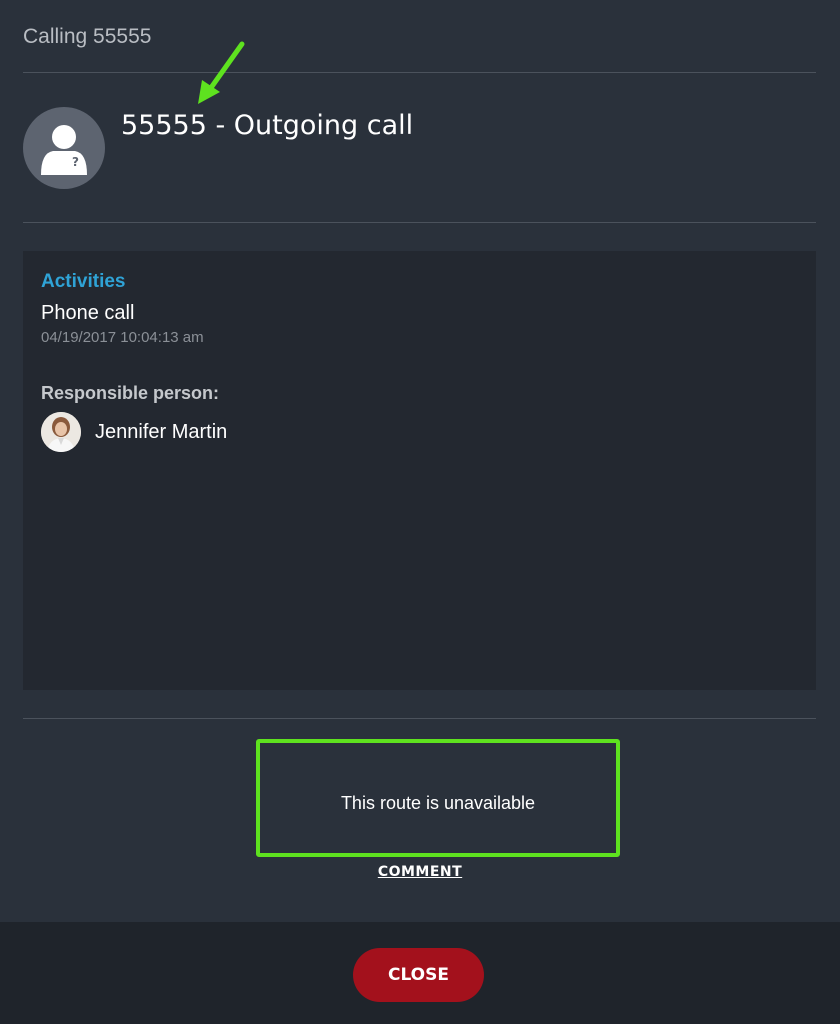 Image resolution: width=840 pixels, height=1024 pixels. What do you see at coordinates (438, 803) in the screenshot?
I see `route-status-text: This route is unavailable` at bounding box center [438, 803].